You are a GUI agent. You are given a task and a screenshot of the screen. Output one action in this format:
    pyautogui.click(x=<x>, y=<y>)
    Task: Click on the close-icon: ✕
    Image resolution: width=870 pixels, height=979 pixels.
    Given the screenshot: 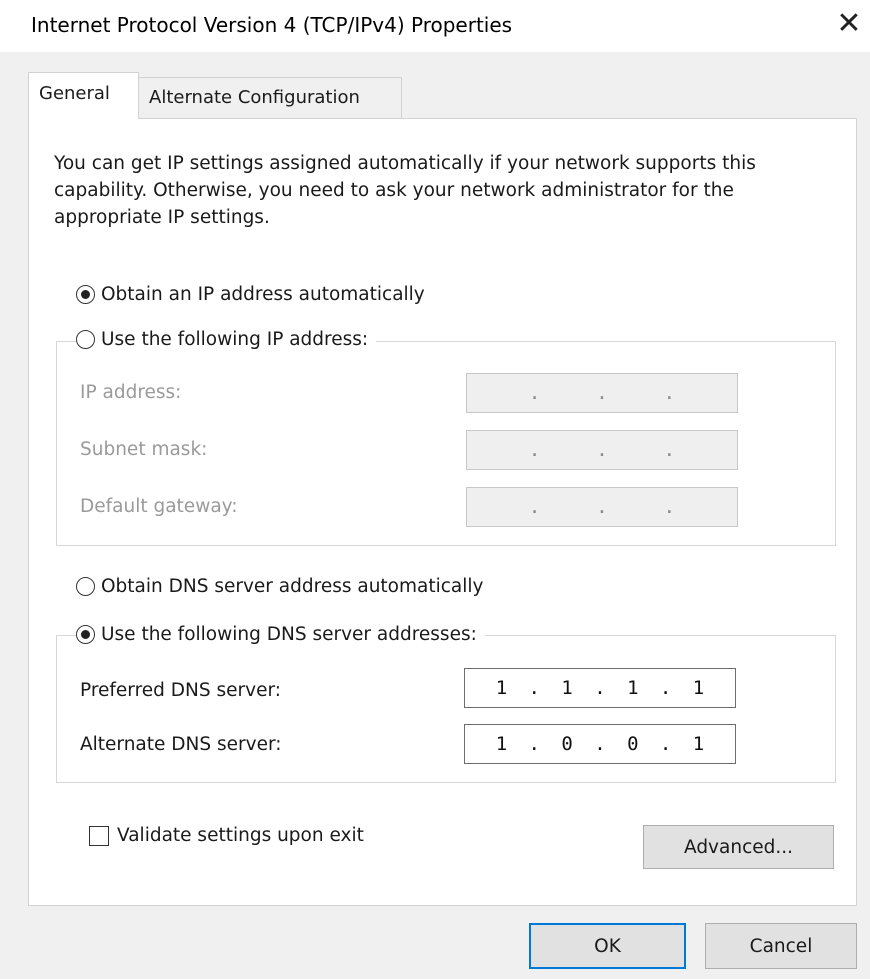 What is the action you would take?
    pyautogui.click(x=849, y=24)
    